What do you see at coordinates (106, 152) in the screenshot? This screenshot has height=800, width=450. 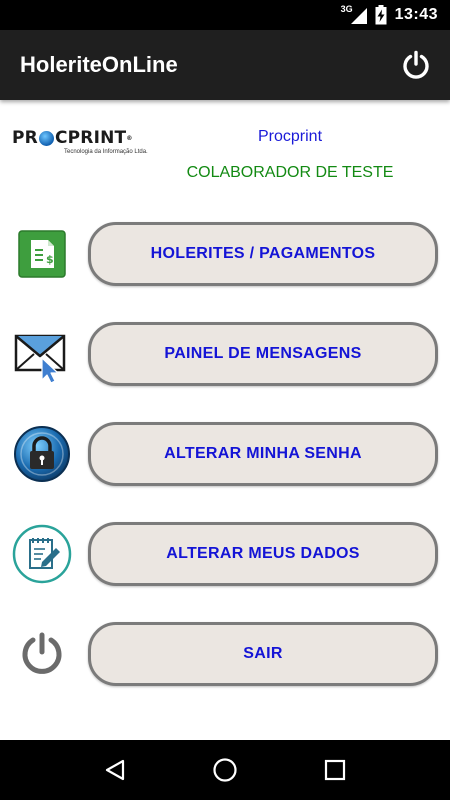 I see `logo-tagline: Tecnologia da Informação Ltda.` at bounding box center [106, 152].